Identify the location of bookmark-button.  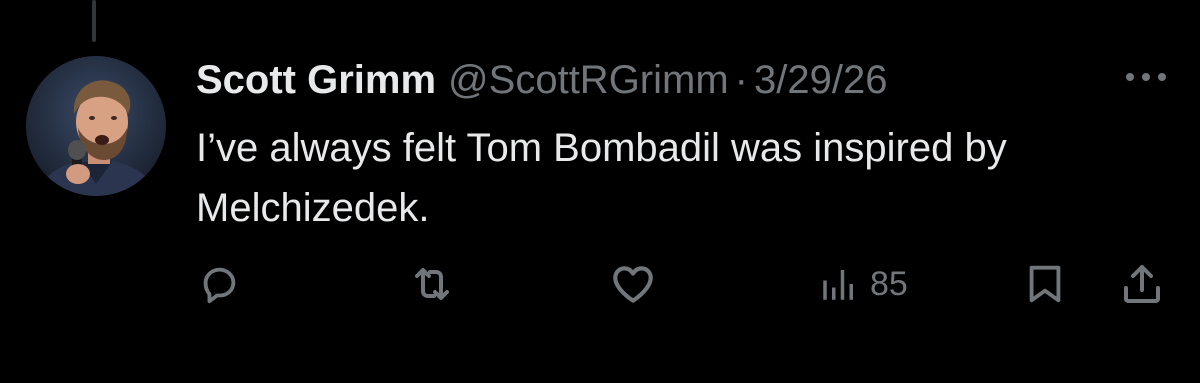
(1045, 284).